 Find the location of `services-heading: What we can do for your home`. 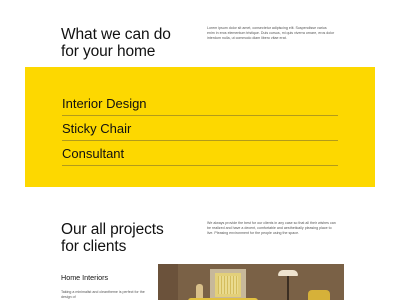

services-heading: What we can do for your home is located at coordinates (116, 43).